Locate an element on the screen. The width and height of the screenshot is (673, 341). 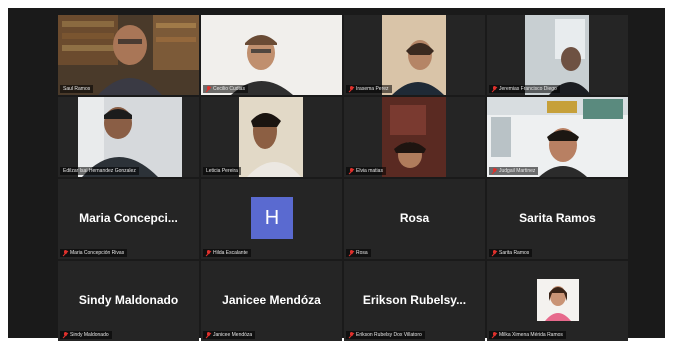
participant-tile: Saul Ramos is located at coordinates (128, 55).